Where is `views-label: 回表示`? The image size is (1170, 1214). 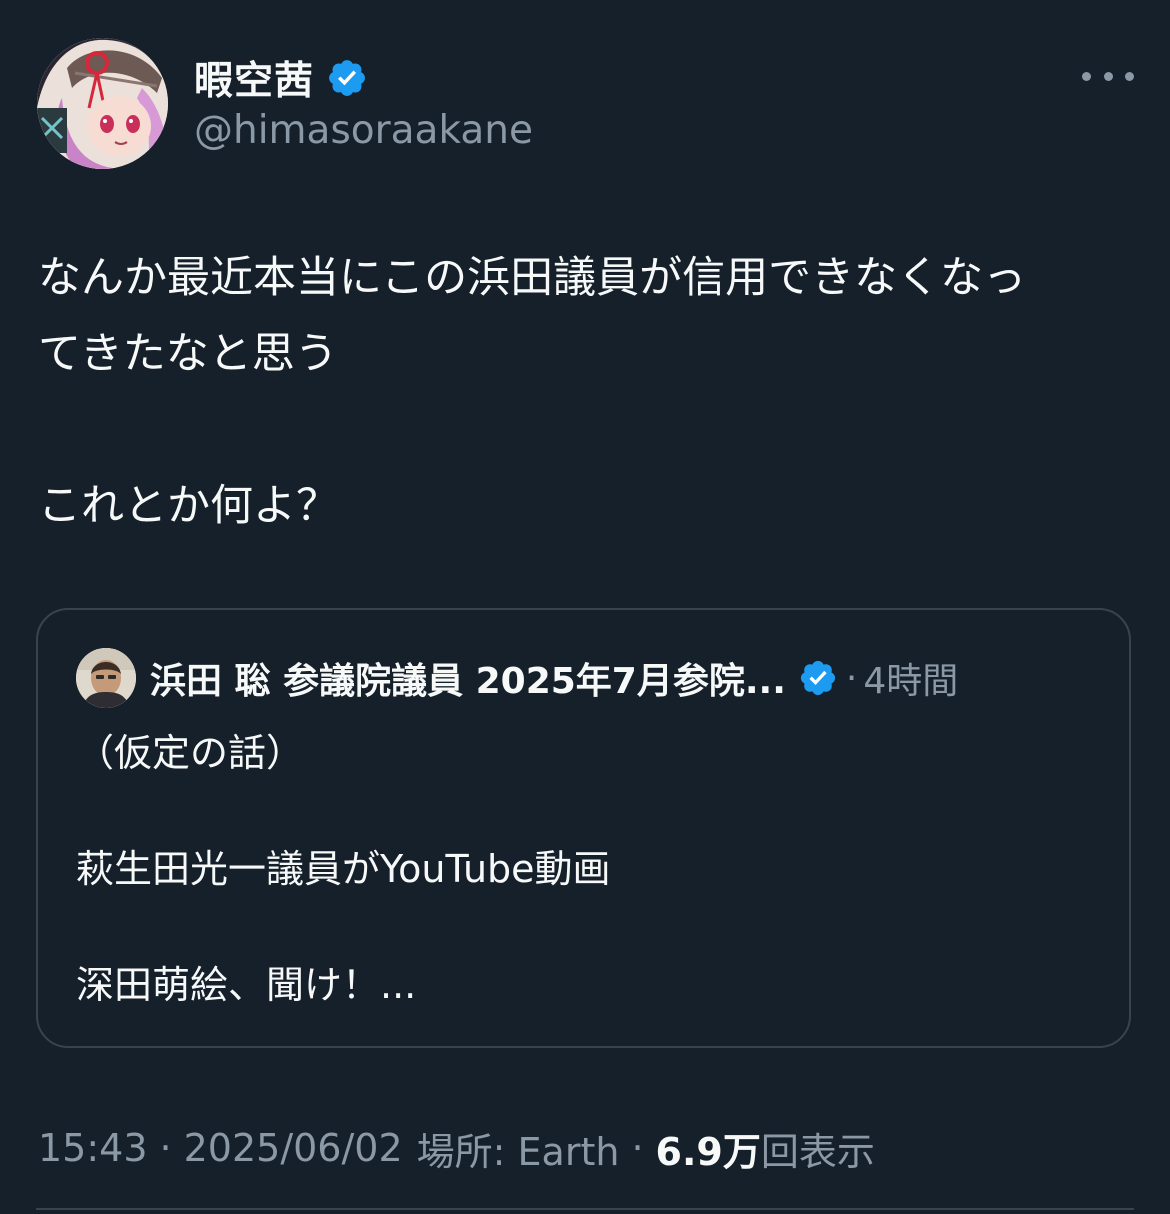
views-label: 回表示 is located at coordinates (817, 1151).